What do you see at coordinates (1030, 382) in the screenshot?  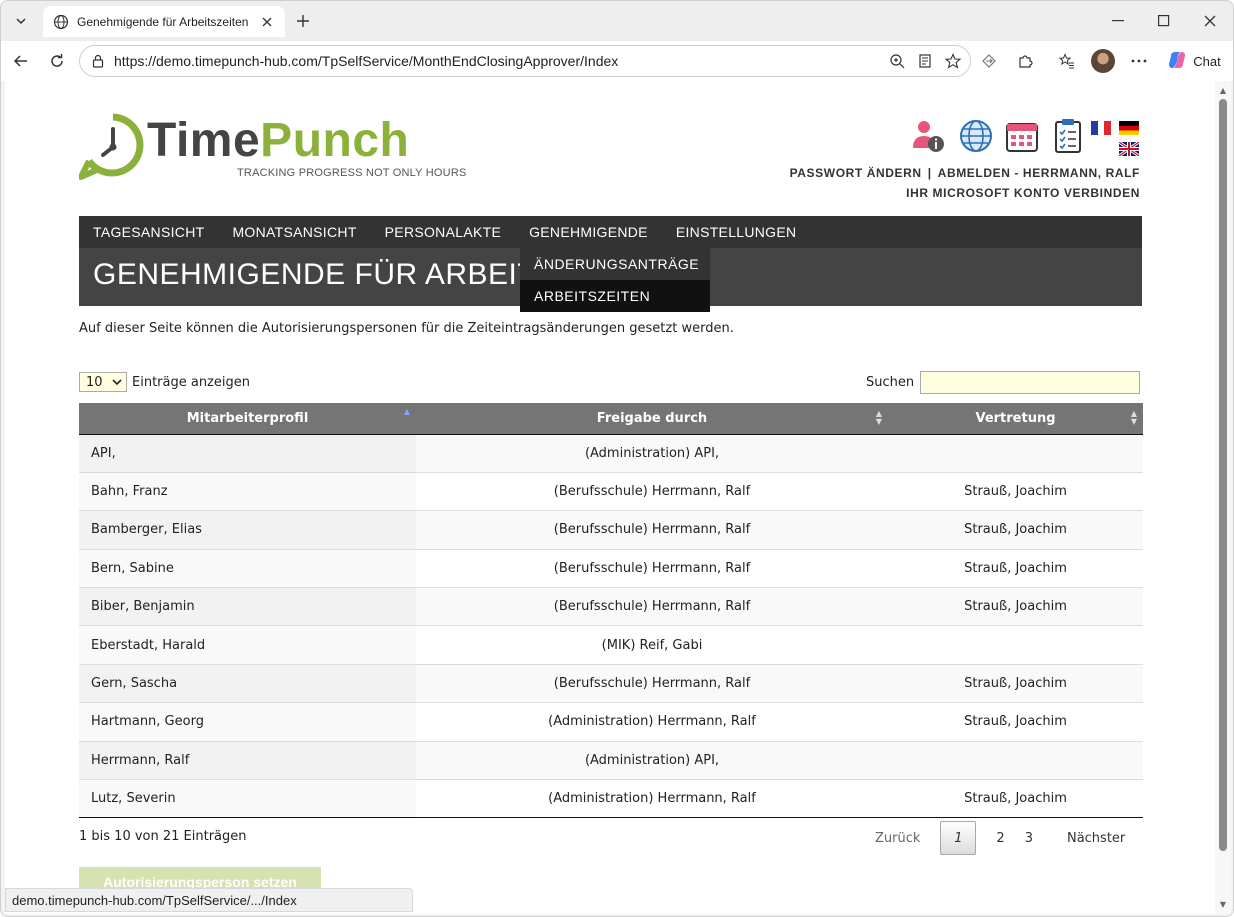 I see `search-input` at bounding box center [1030, 382].